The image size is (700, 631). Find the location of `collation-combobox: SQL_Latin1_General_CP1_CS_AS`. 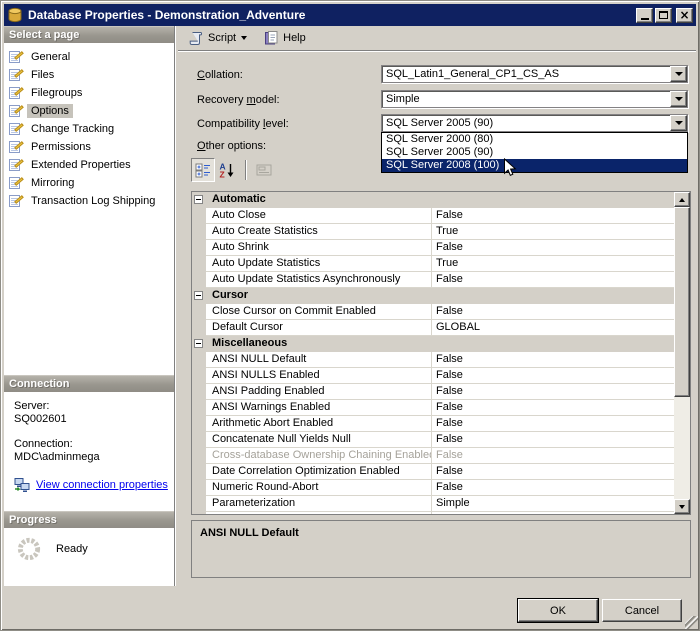

collation-combobox: SQL_Latin1_General_CP1_CS_AS is located at coordinates (534, 74).